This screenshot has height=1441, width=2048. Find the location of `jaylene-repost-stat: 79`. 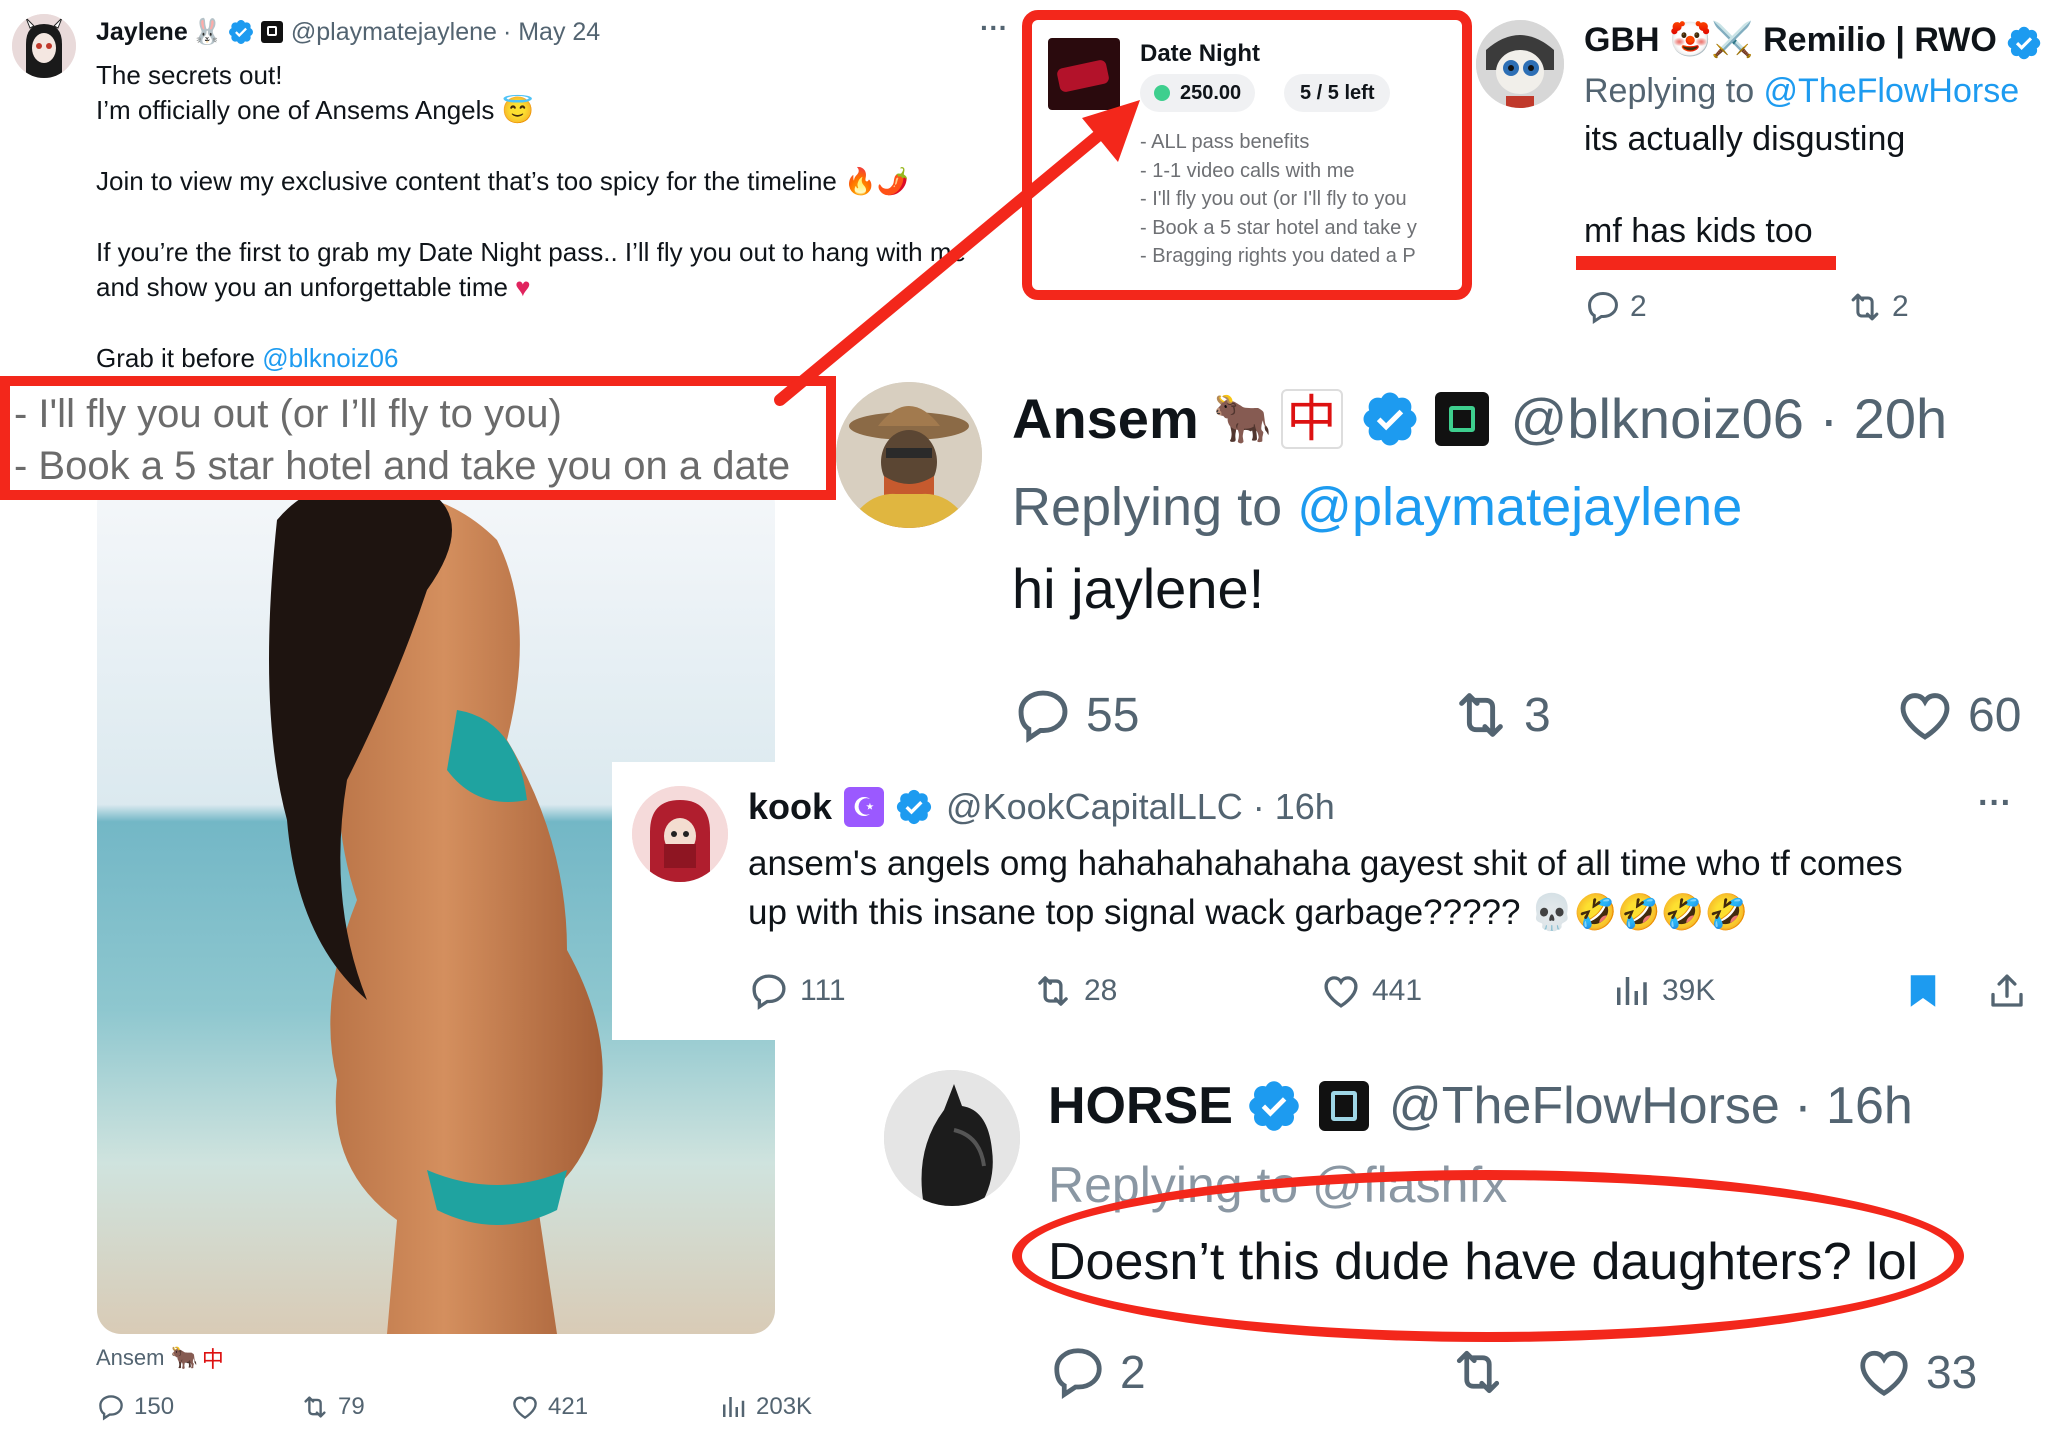

jaylene-repost-stat: 79 is located at coordinates (332, 1407).